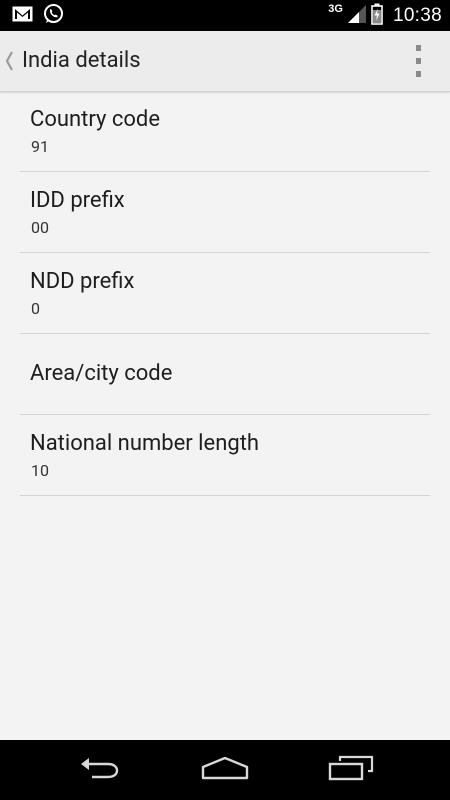 This screenshot has height=800, width=450. What do you see at coordinates (357, 16) in the screenshot?
I see `signal-icon` at bounding box center [357, 16].